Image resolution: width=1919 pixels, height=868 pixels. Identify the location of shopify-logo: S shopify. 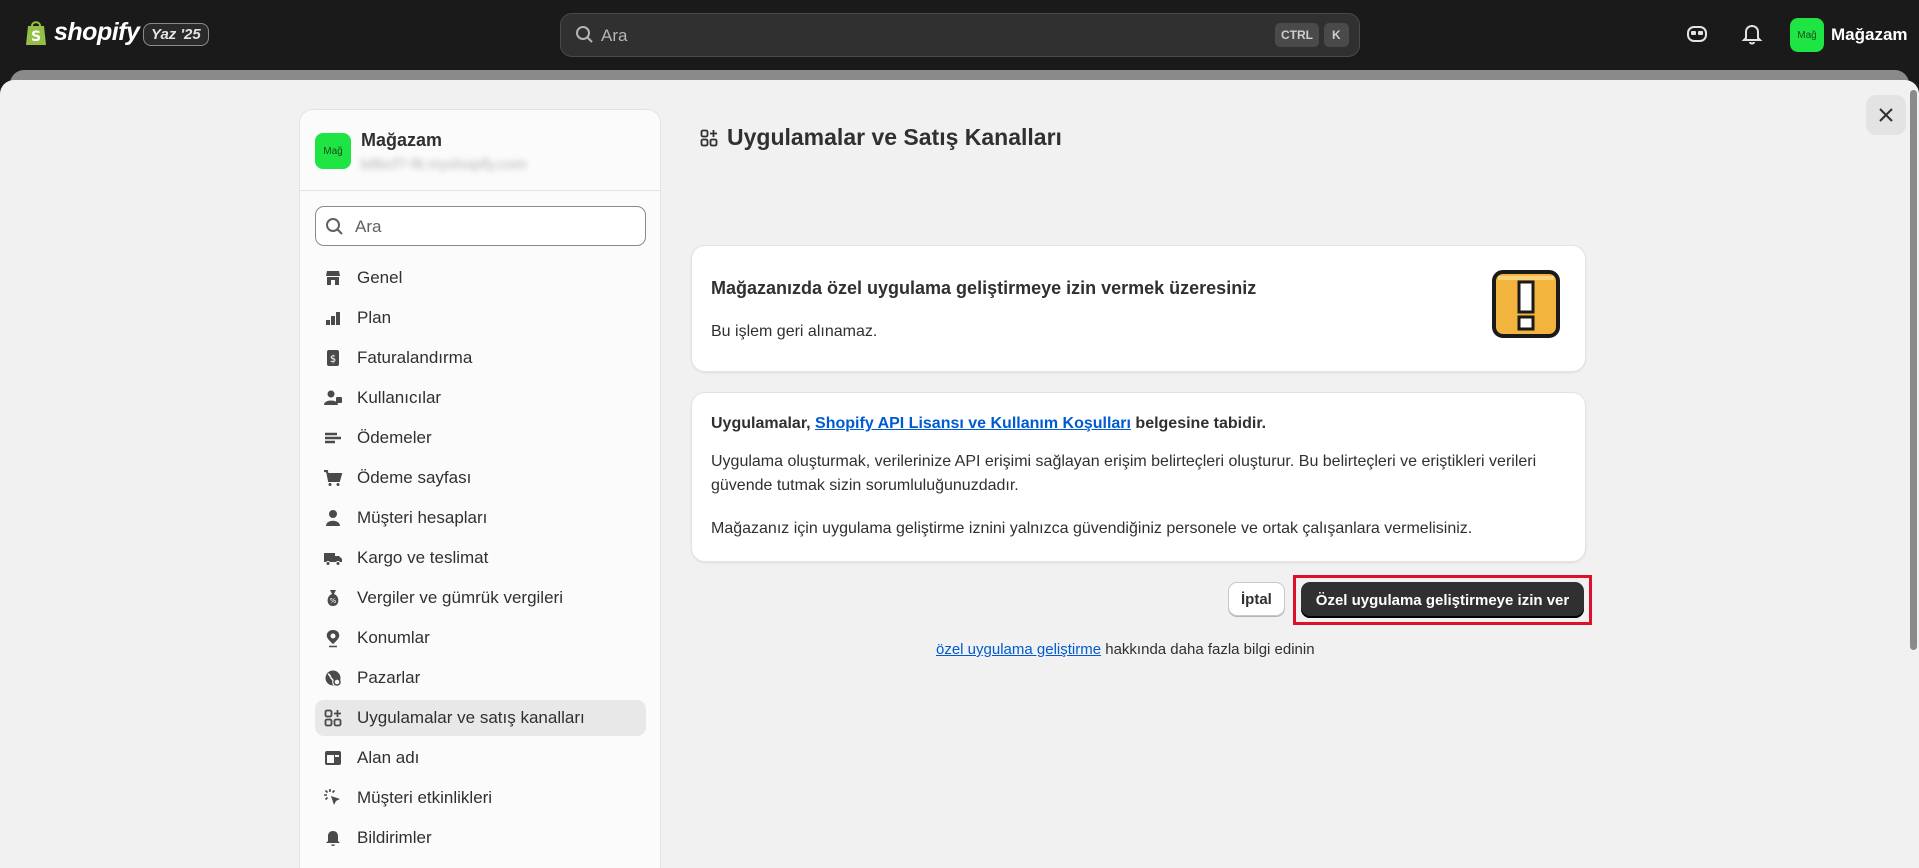
(82, 32).